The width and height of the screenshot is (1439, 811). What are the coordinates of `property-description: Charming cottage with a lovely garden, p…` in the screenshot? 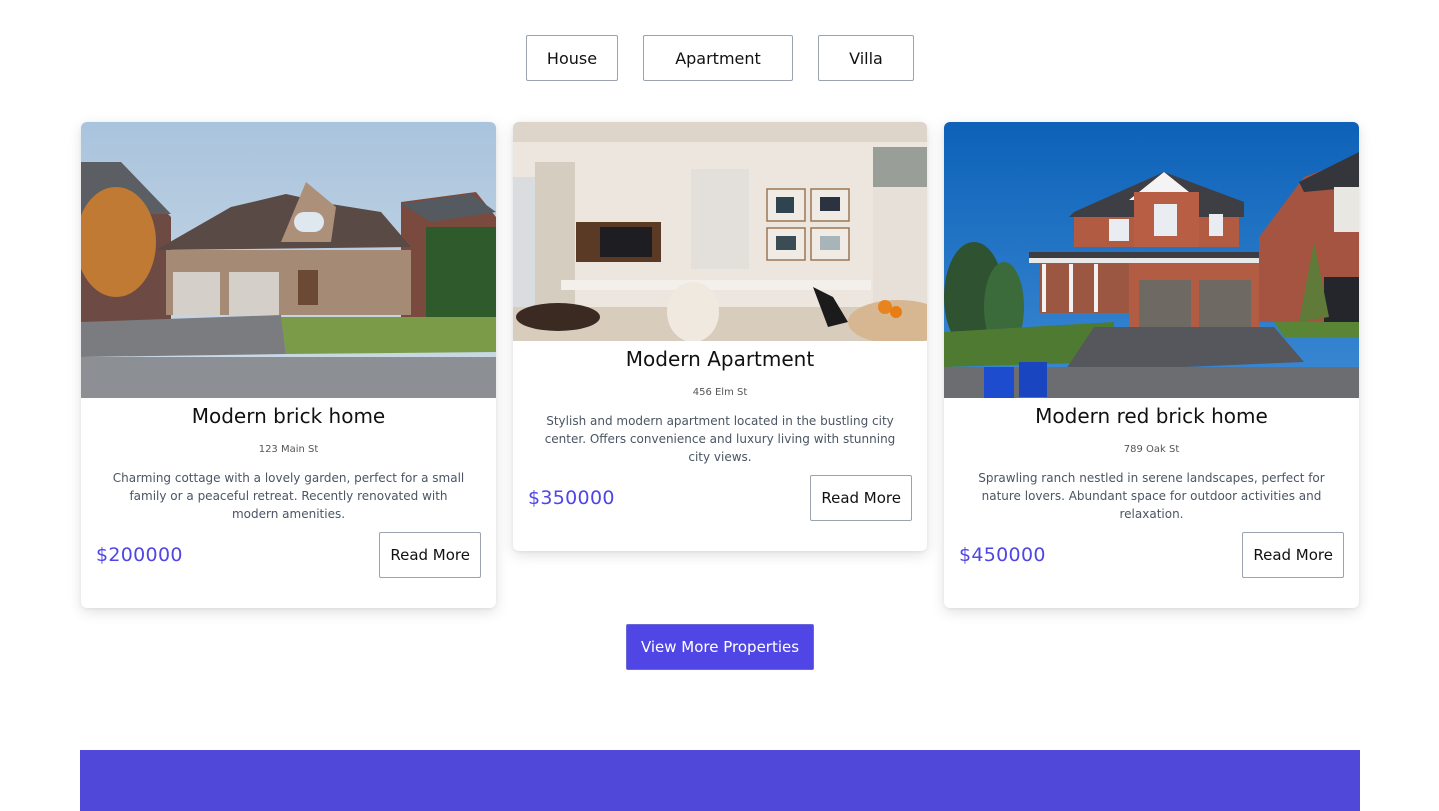 It's located at (288, 496).